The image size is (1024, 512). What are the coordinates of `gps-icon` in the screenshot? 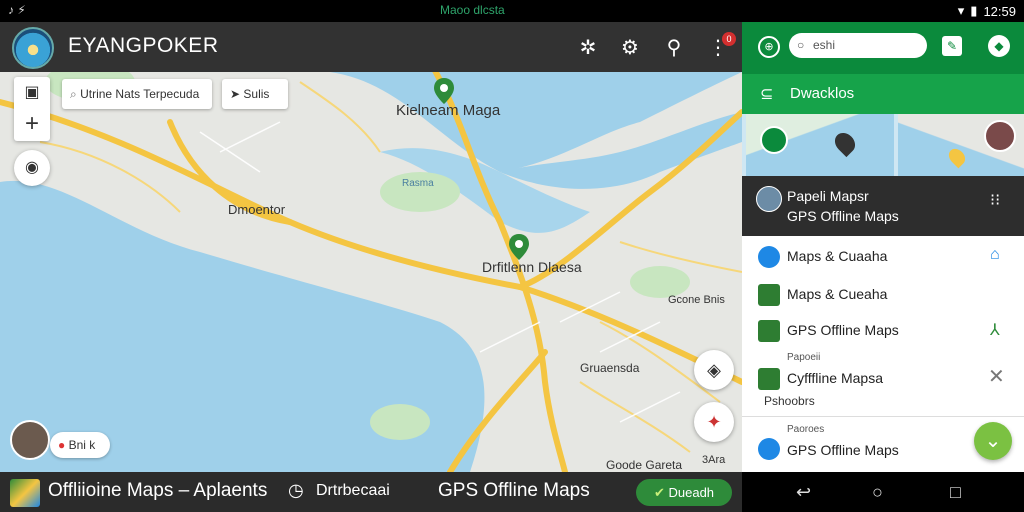 It's located at (769, 449).